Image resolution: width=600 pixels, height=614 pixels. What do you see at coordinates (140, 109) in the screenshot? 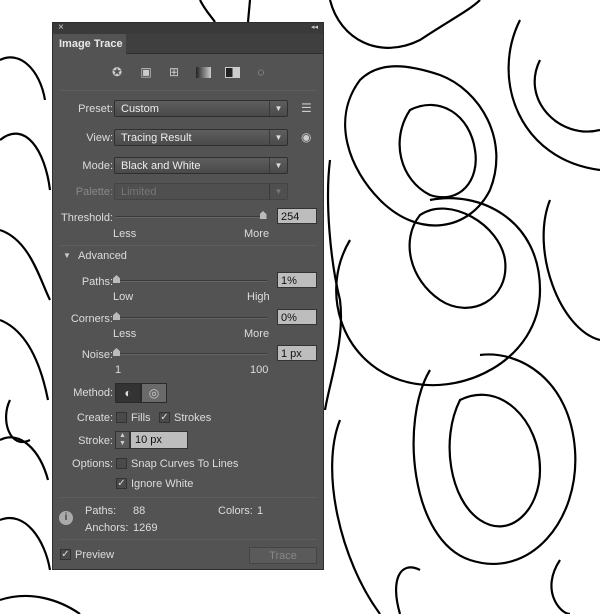
I see `preset-value: Custom` at bounding box center [140, 109].